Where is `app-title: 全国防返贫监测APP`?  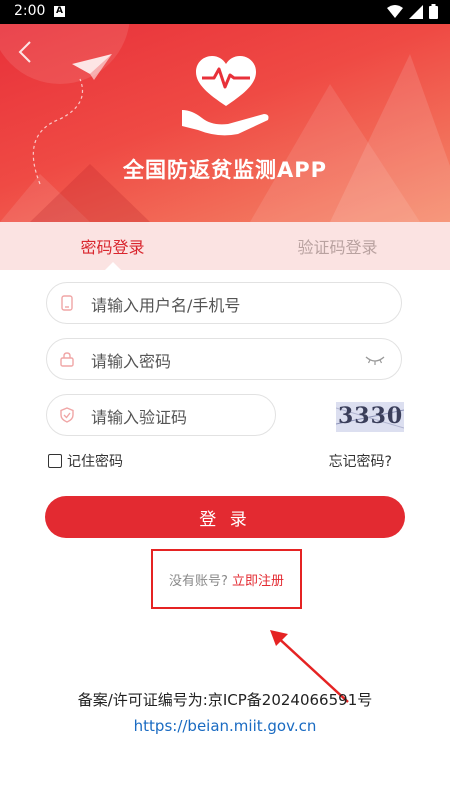
app-title: 全国防返贫监测APP is located at coordinates (225, 170).